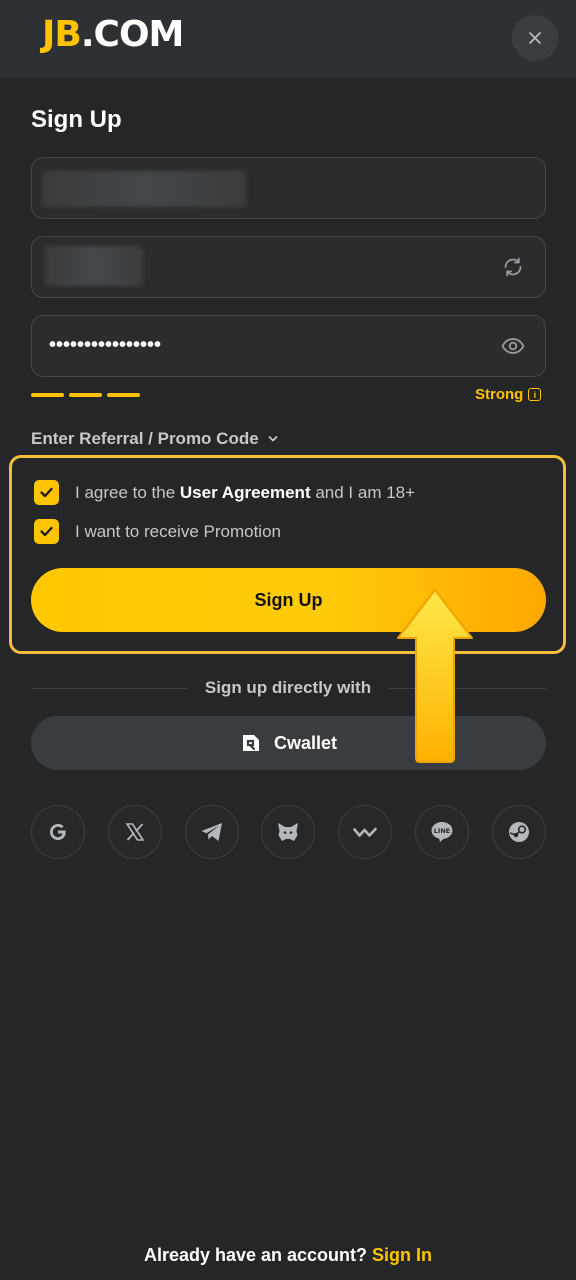 This screenshot has width=576, height=1280. I want to click on telegram-button, so click(212, 832).